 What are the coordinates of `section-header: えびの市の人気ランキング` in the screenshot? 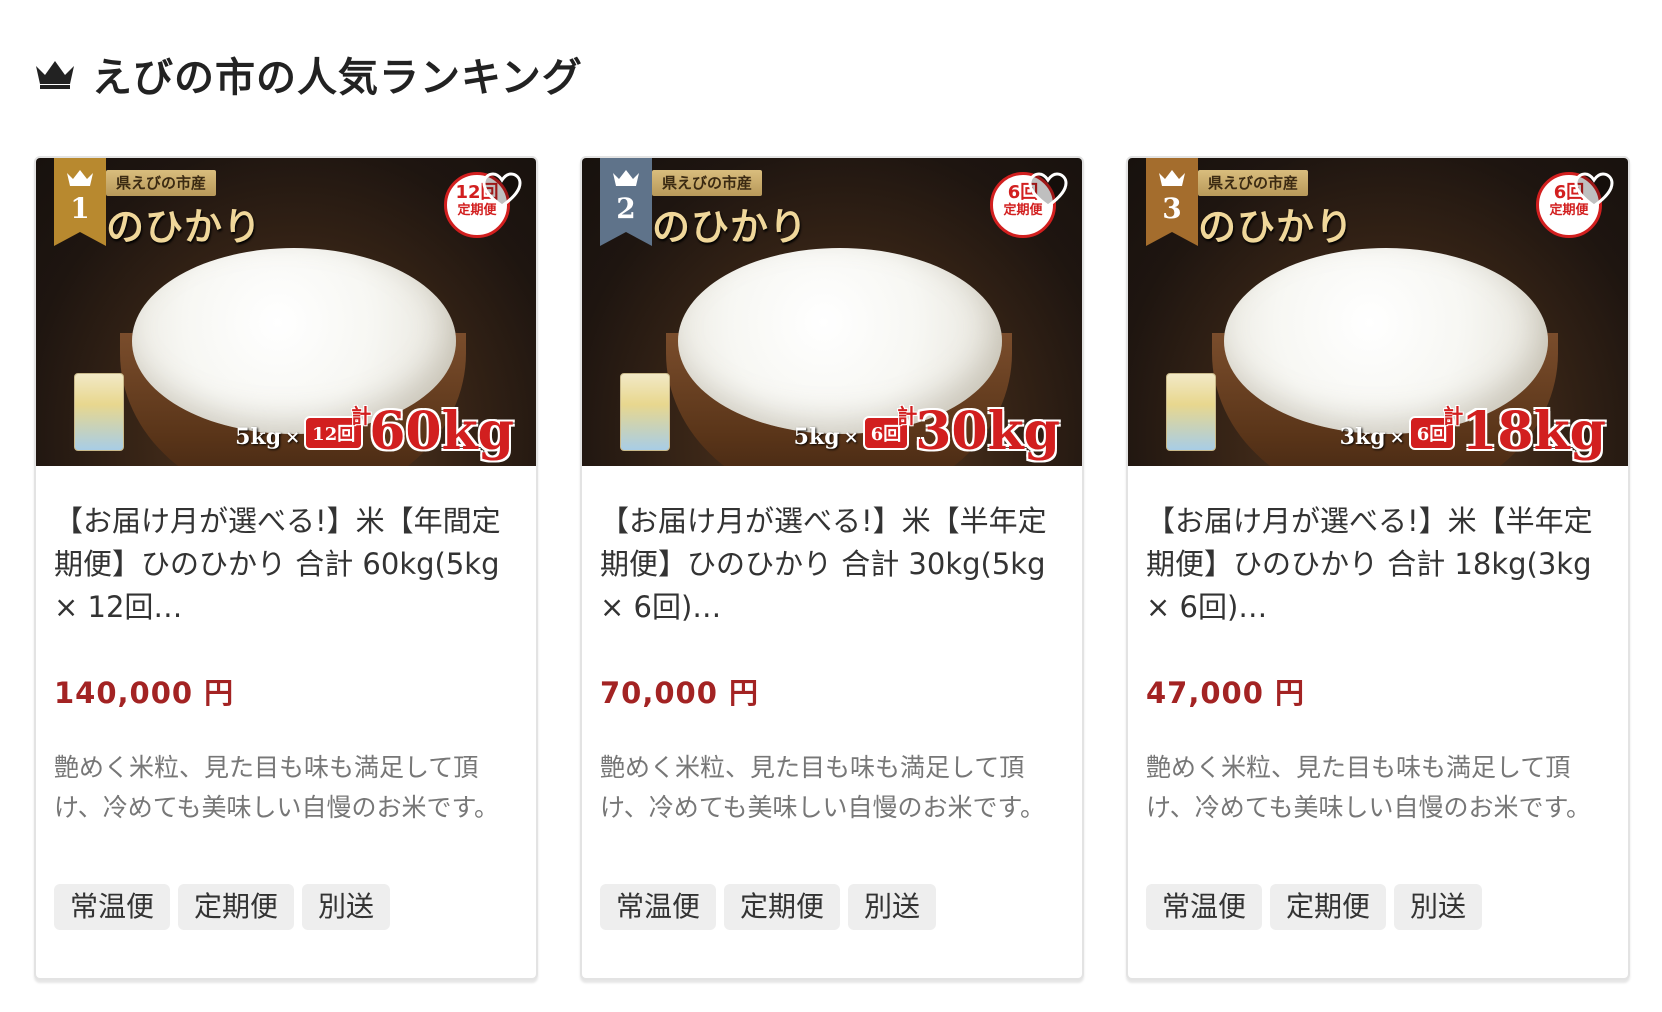 It's located at (308, 74).